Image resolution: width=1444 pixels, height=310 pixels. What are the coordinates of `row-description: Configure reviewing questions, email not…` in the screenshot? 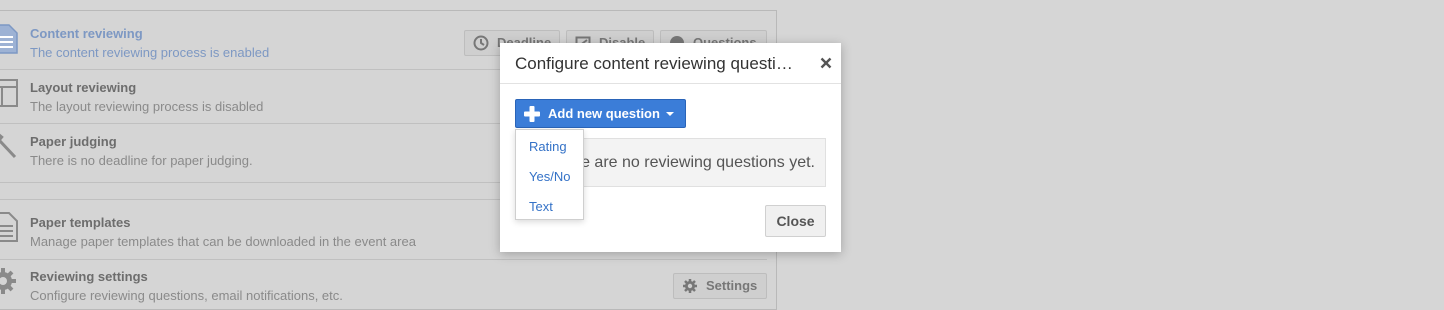 It's located at (186, 295).